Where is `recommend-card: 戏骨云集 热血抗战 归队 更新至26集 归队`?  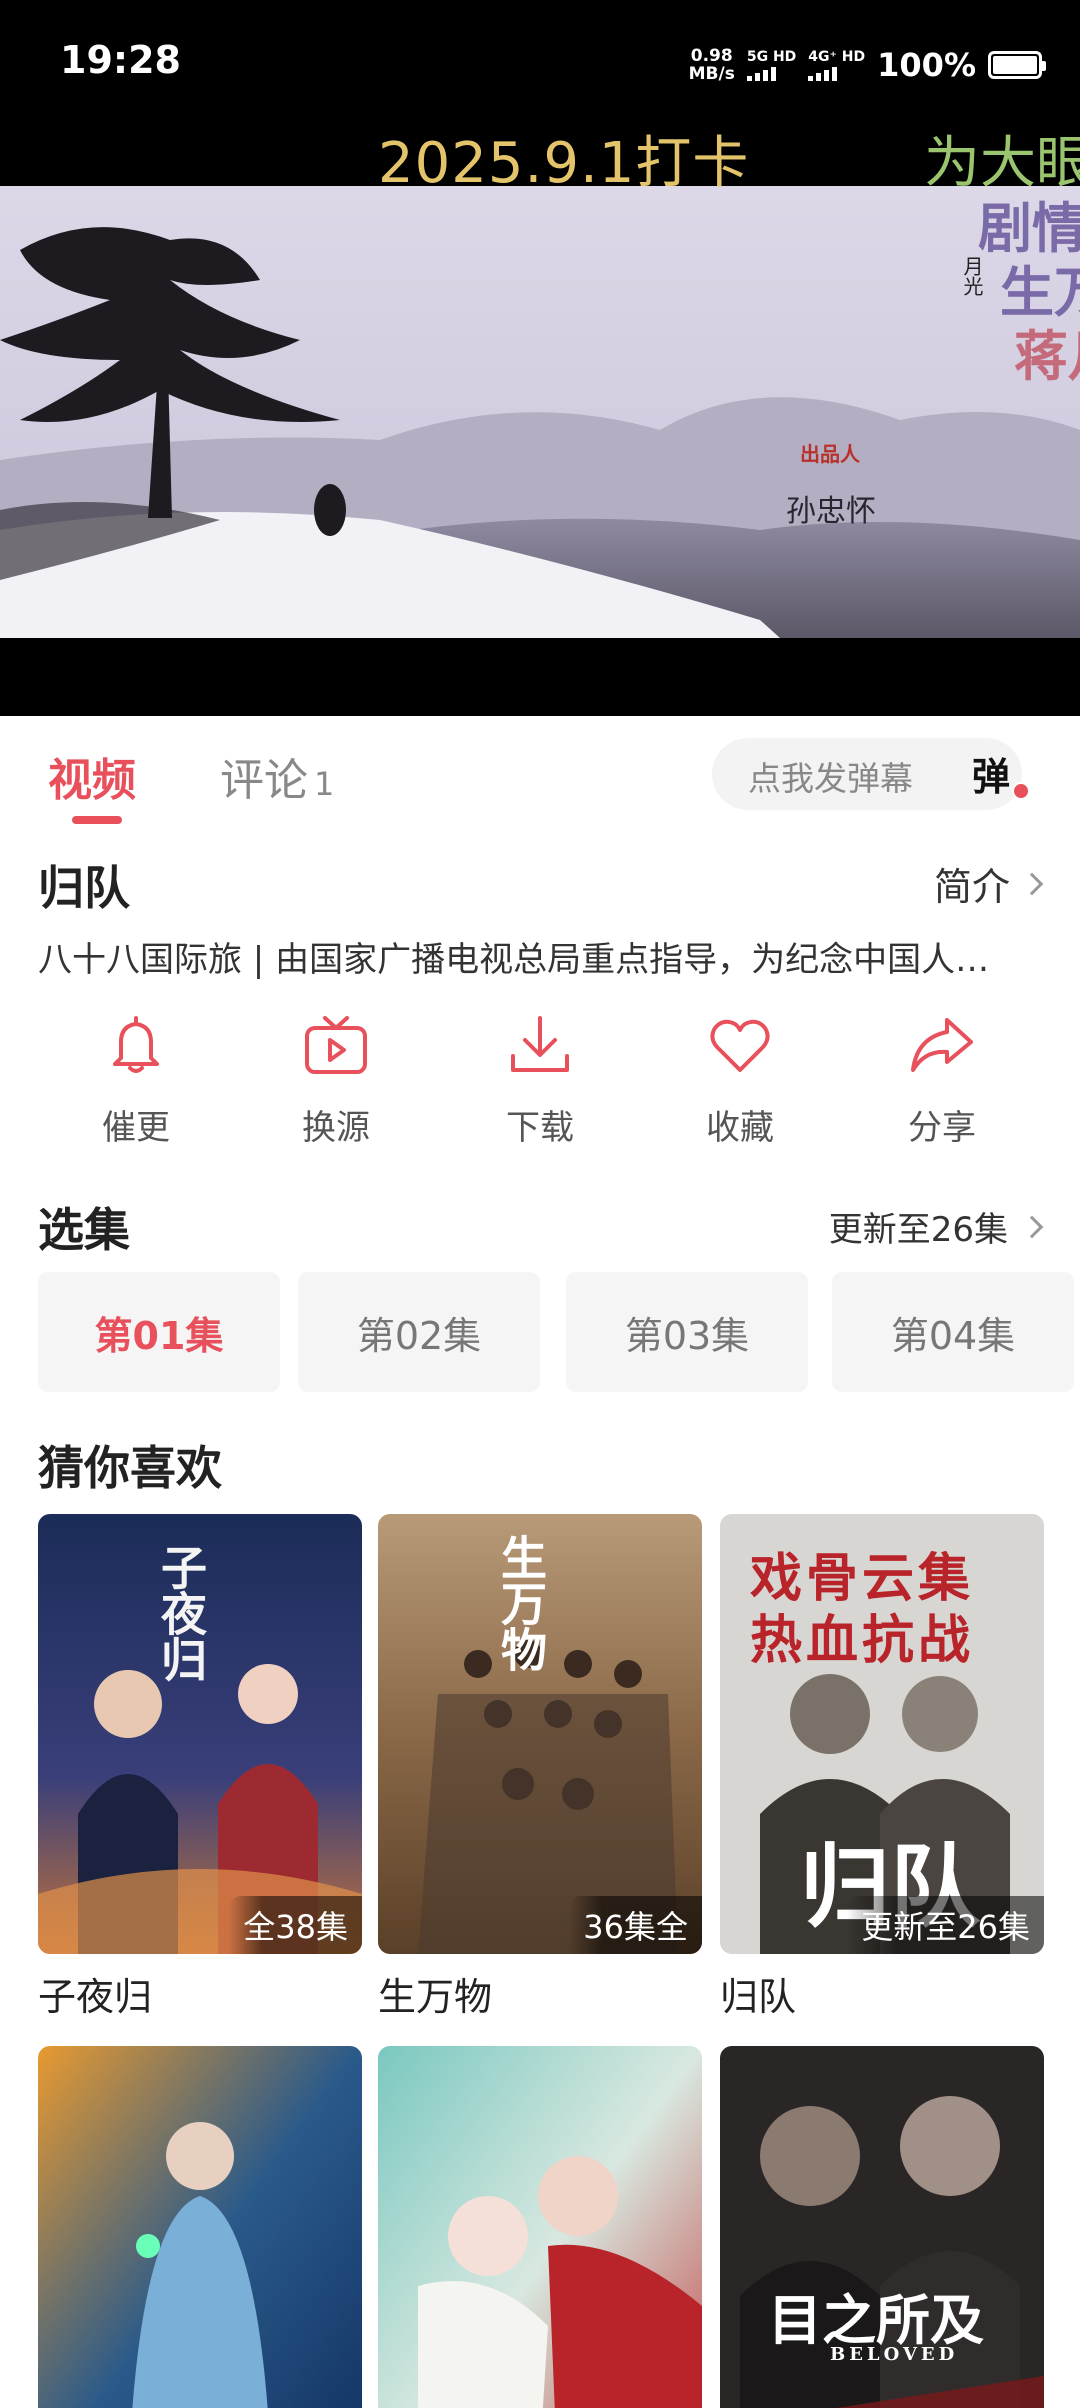
recommend-card: 戏骨云集 热血抗战 归队 更新至26集 归队 is located at coordinates (882, 1767).